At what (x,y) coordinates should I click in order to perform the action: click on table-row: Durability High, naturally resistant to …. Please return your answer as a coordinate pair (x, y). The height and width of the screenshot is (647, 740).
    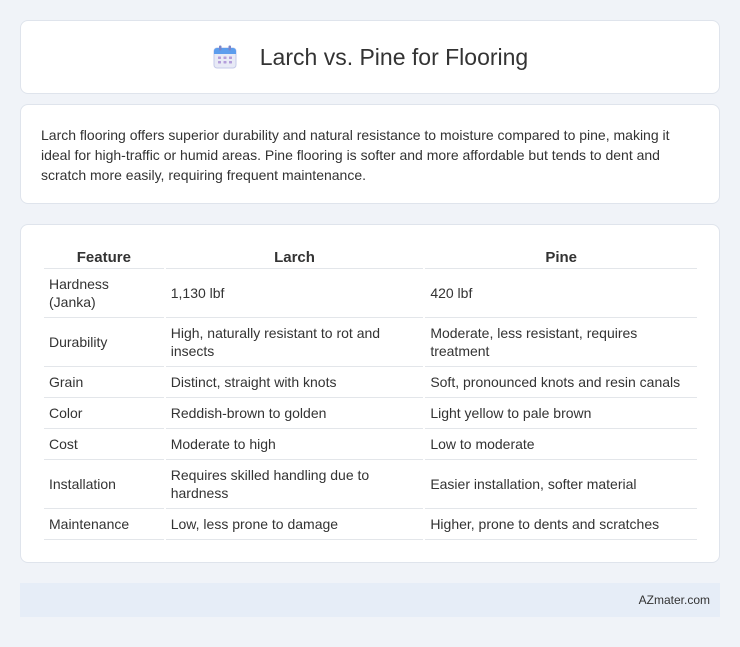
    Looking at the image, I should click on (370, 342).